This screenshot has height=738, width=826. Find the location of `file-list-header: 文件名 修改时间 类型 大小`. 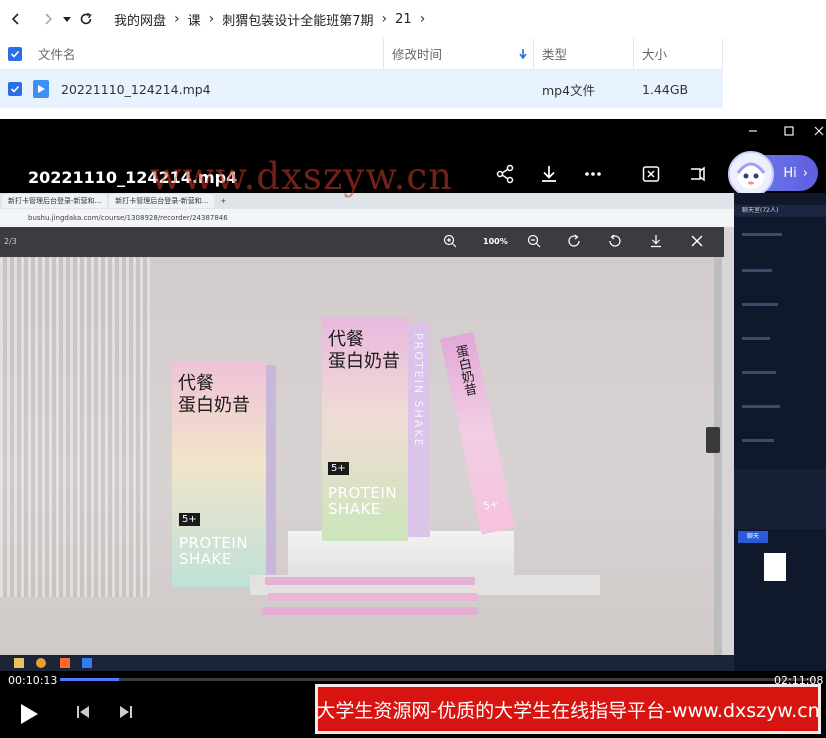

file-list-header: 文件名 修改时间 类型 大小 is located at coordinates (361, 54).